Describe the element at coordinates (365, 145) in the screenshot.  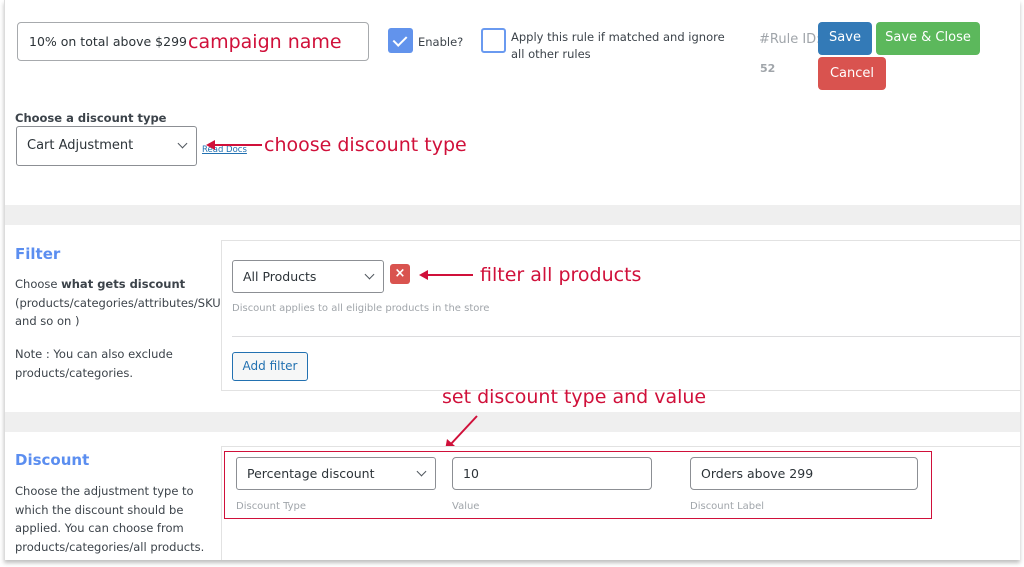
I see `annotation-discount-type: choose discount type` at that location.